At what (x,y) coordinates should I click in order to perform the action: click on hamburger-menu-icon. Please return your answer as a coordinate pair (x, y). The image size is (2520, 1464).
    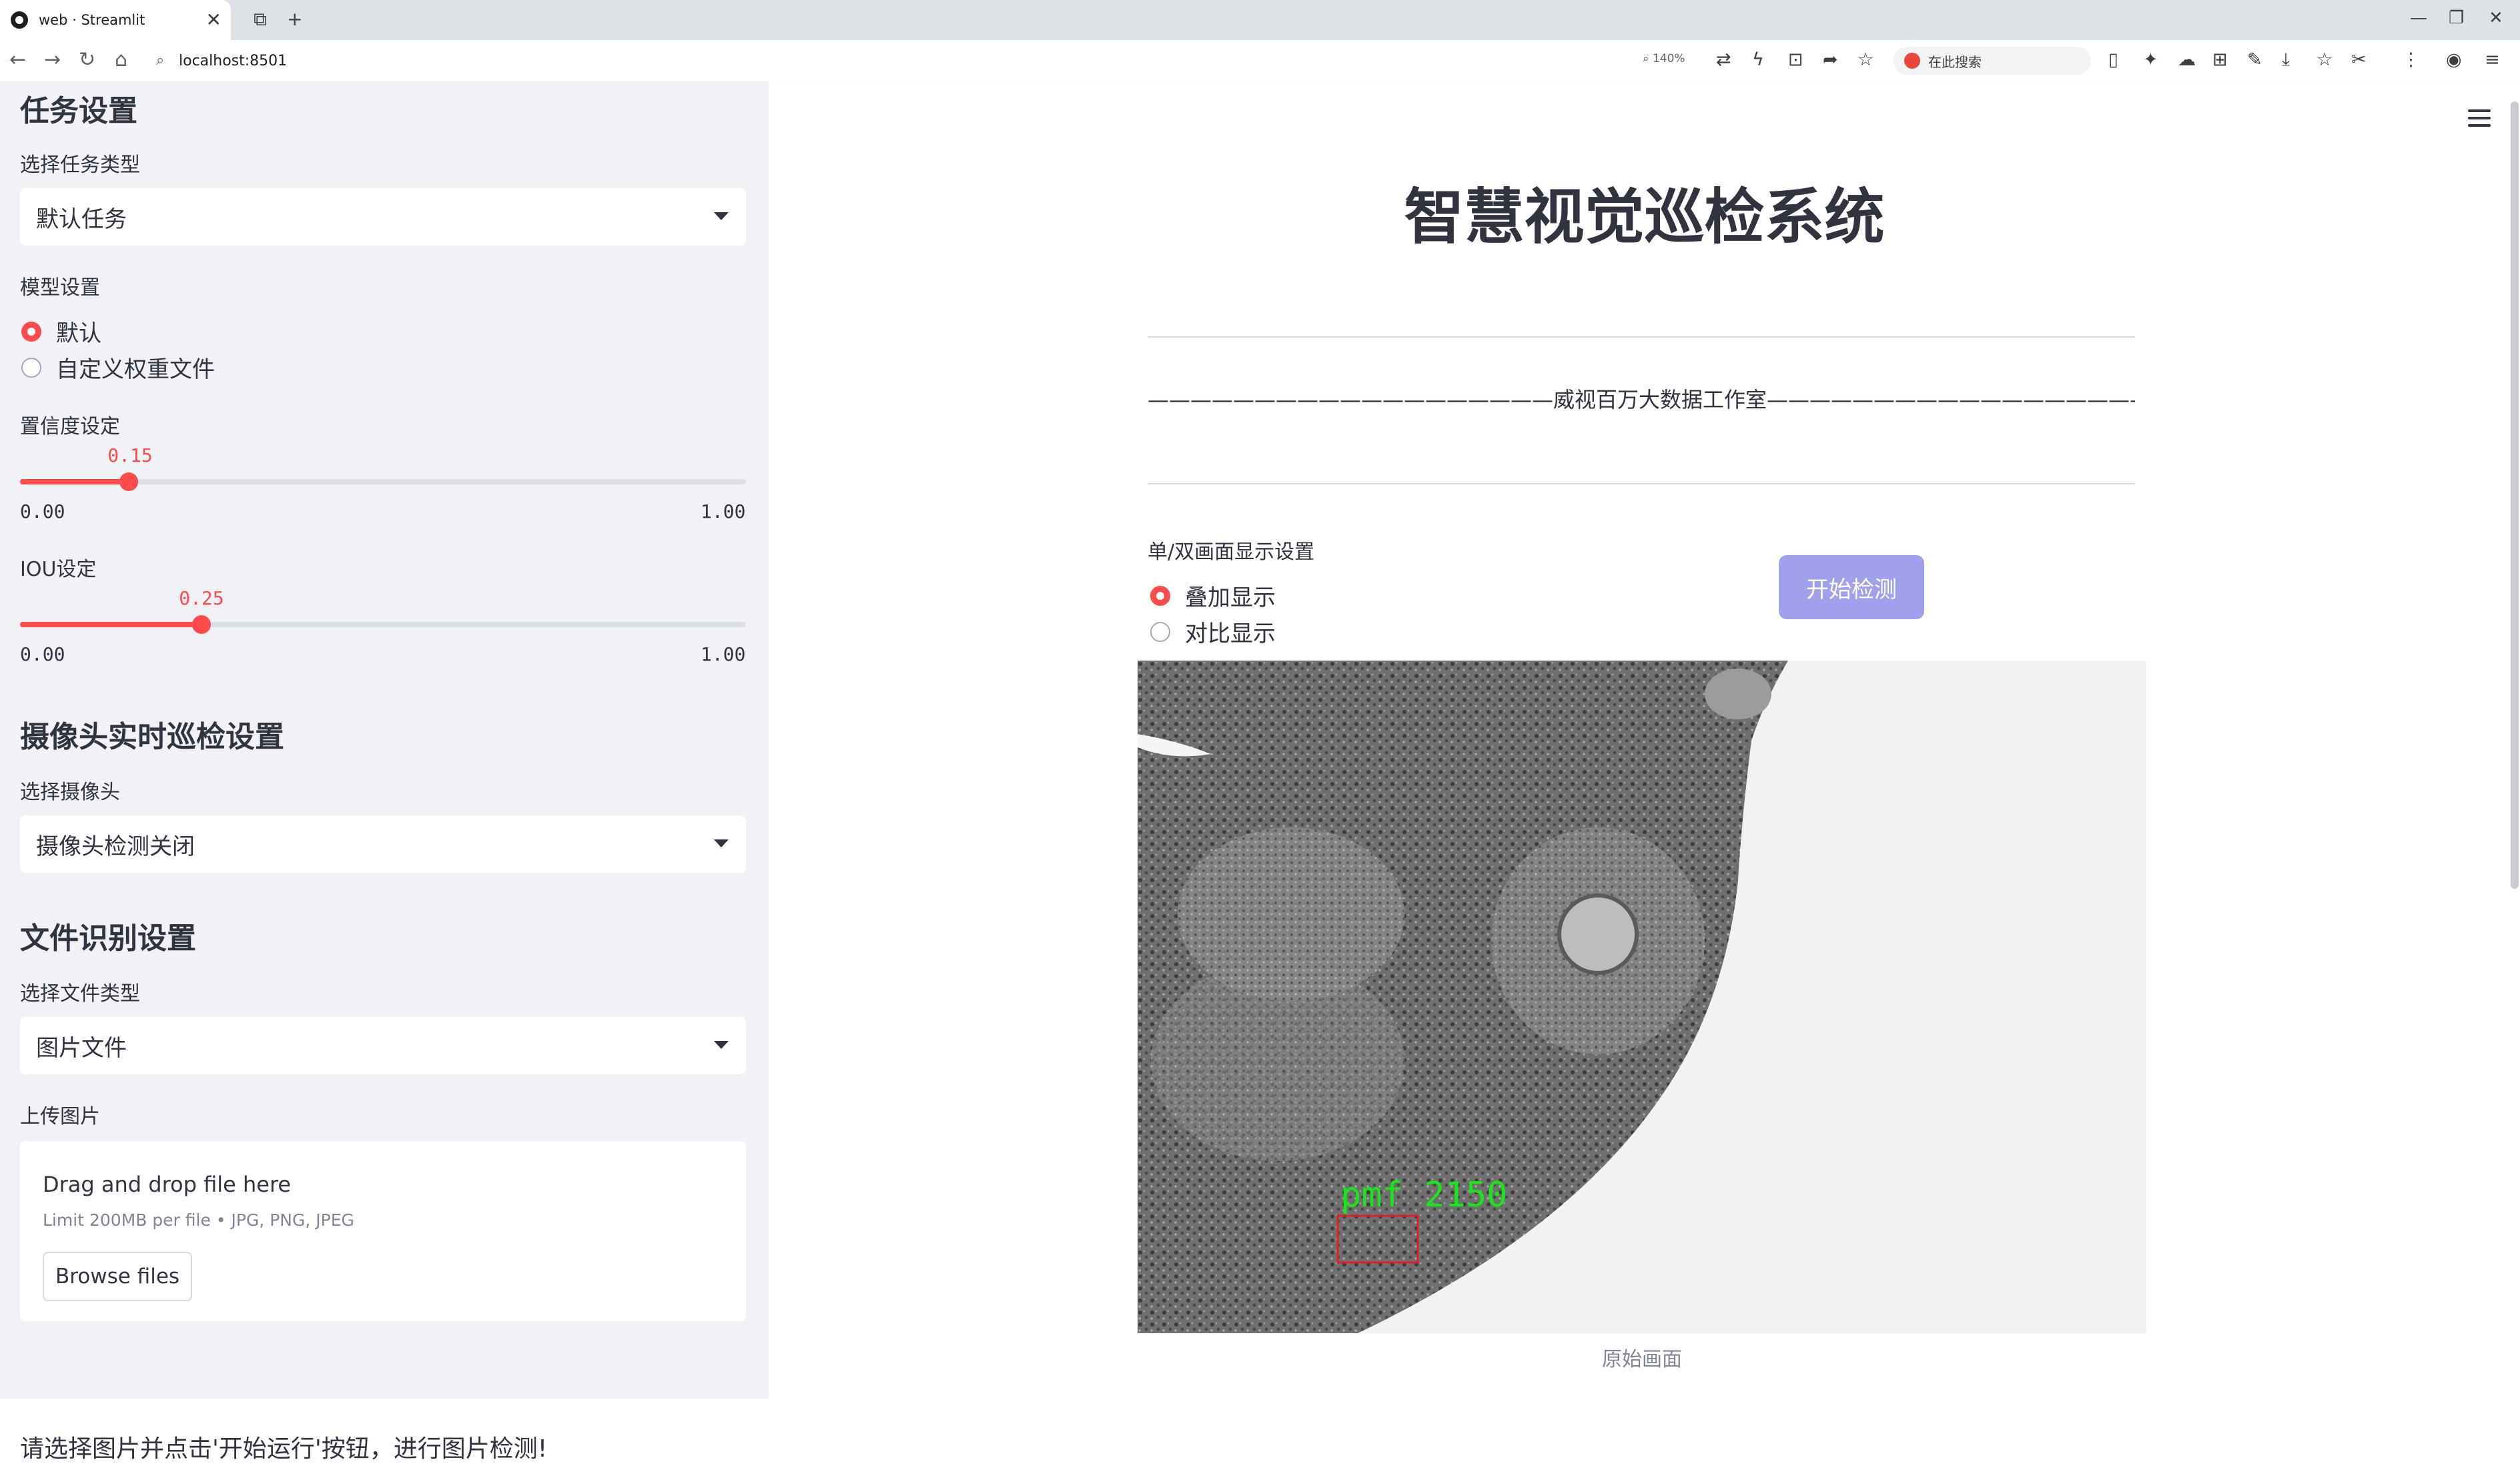
    Looking at the image, I should click on (2480, 118).